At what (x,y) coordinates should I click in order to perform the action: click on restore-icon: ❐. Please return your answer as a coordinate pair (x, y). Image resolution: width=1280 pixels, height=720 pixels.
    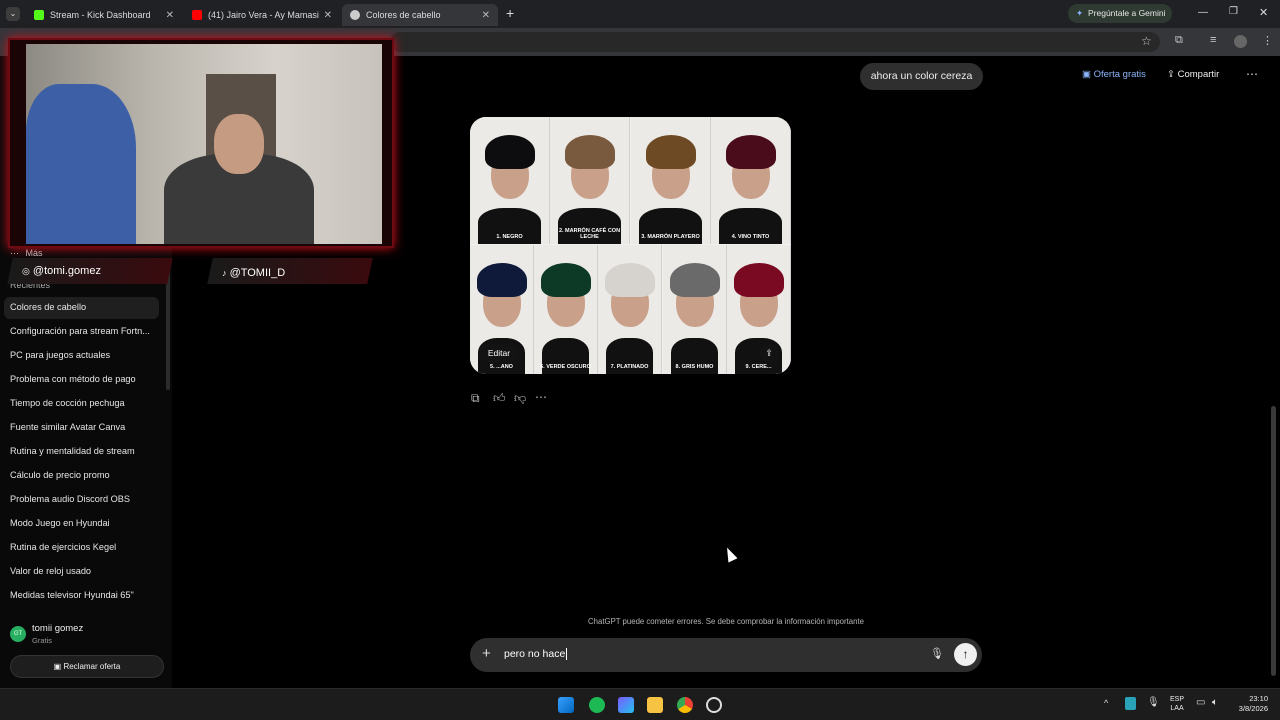
    Looking at the image, I should click on (1233, 11).